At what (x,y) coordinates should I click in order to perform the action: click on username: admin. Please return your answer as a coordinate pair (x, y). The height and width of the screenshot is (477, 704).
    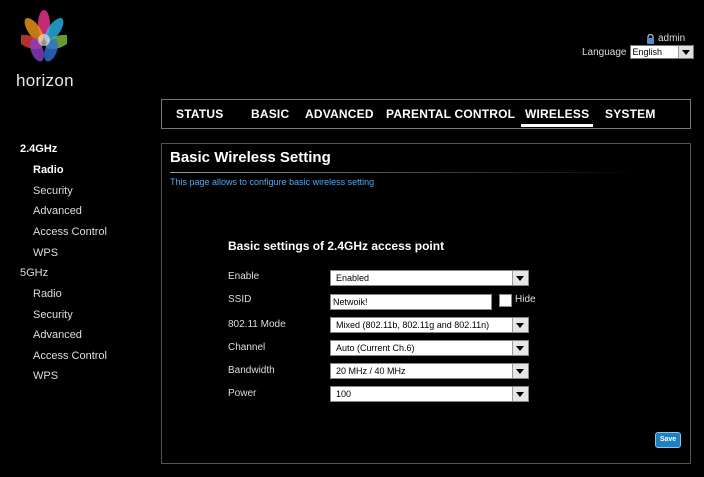
    Looking at the image, I should click on (672, 38).